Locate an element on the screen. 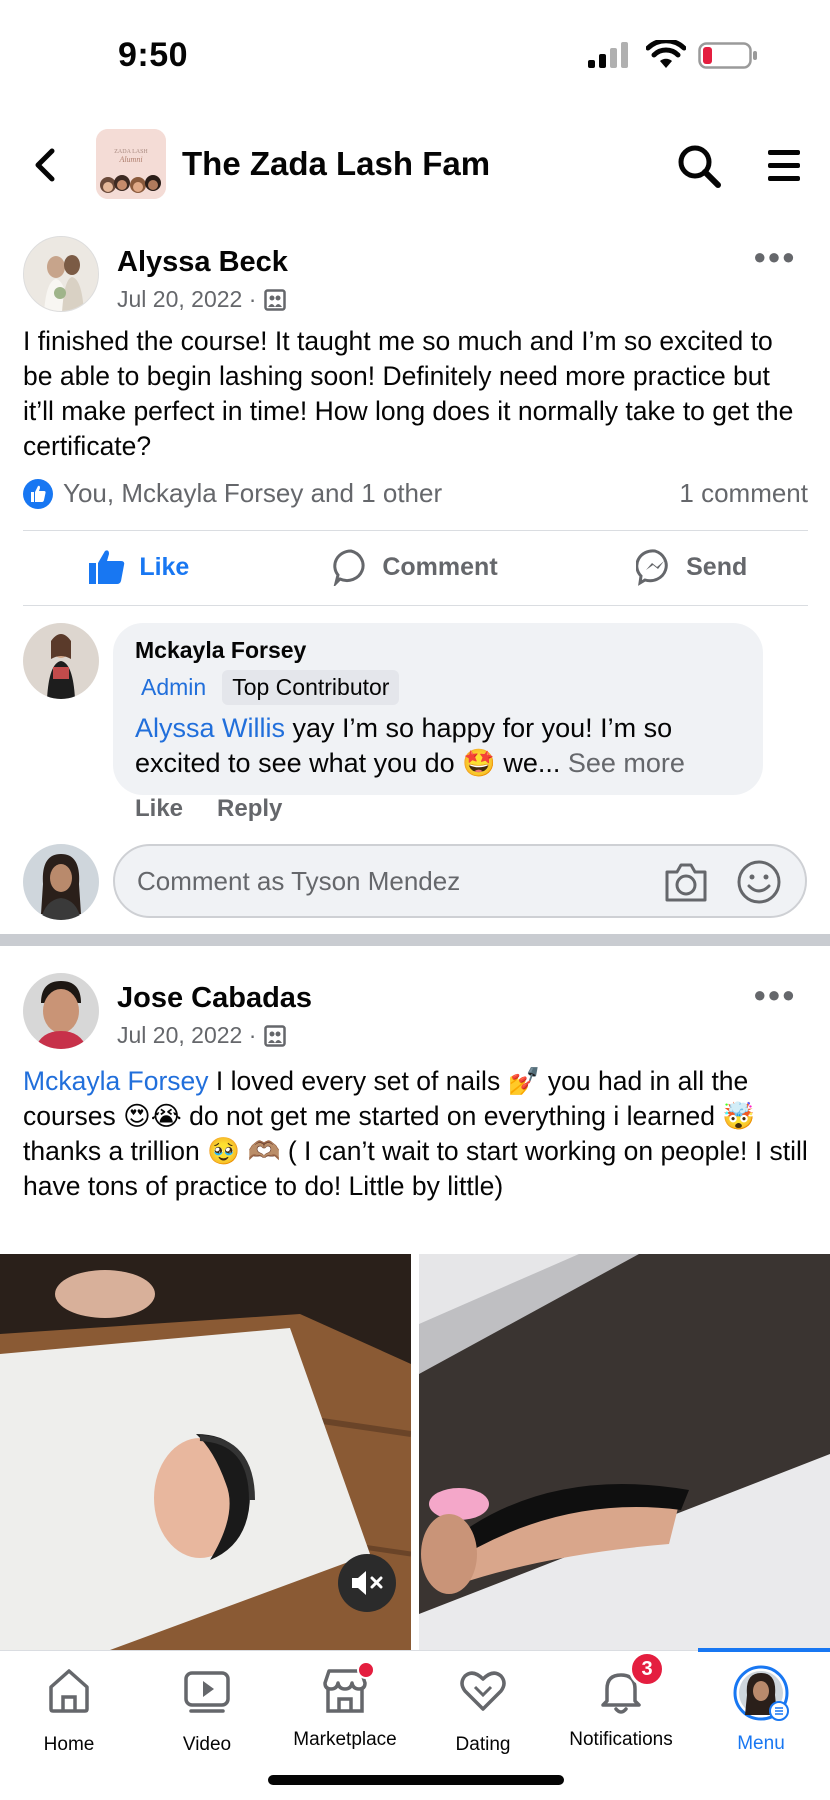 The height and width of the screenshot is (1800, 830). post-action-row: Like Comment Send is located at coordinates (415, 567).